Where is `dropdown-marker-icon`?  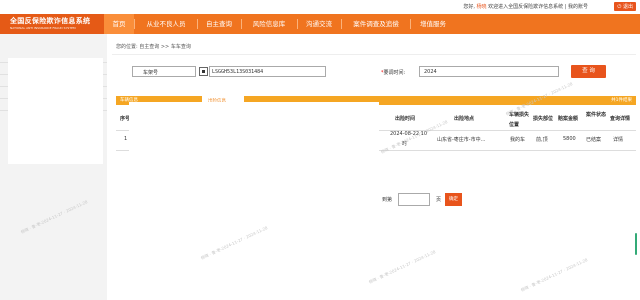 dropdown-marker-icon is located at coordinates (203, 71).